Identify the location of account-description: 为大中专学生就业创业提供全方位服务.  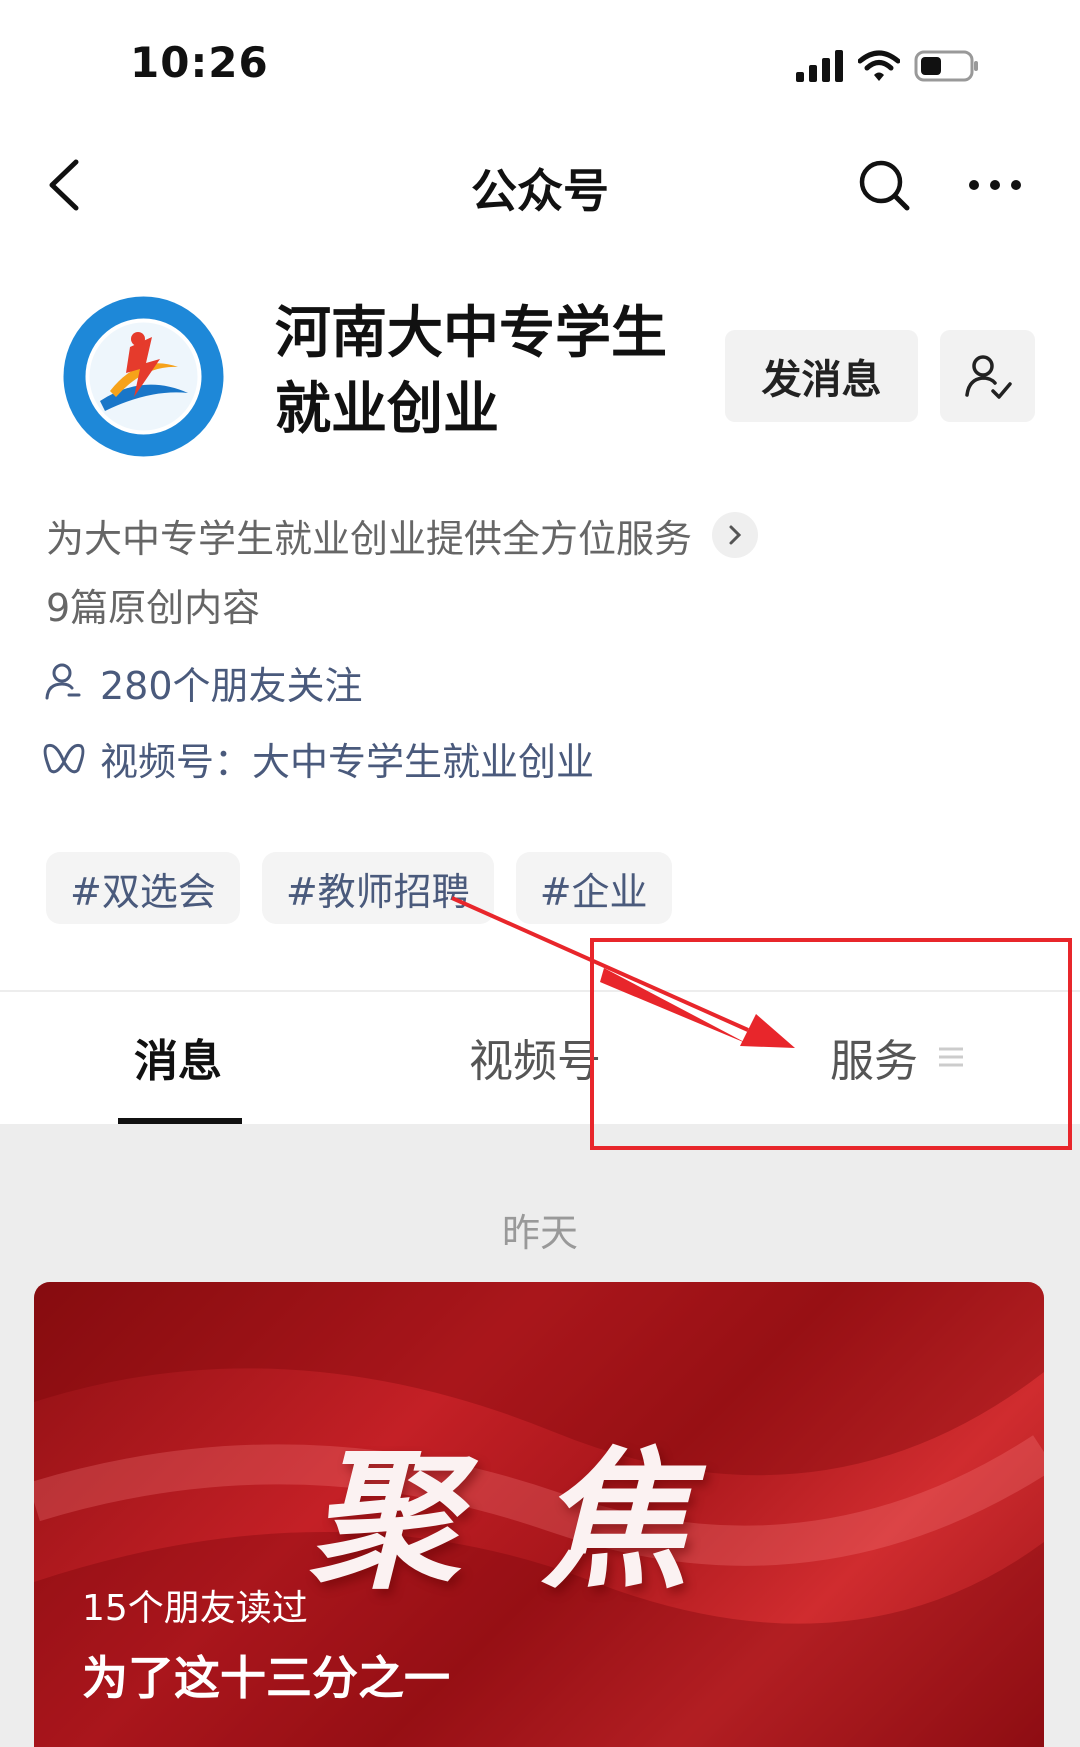
(369, 538).